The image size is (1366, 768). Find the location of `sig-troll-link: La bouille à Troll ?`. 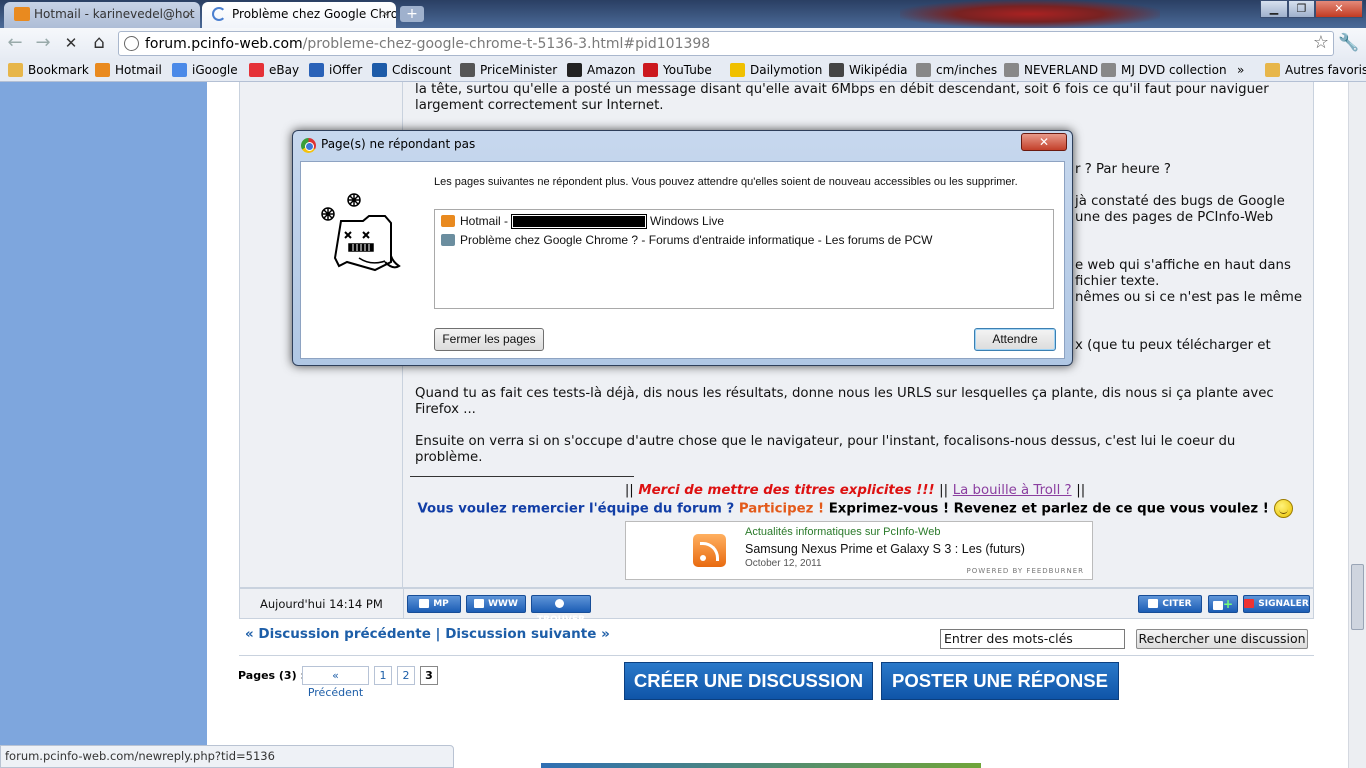

sig-troll-link: La bouille à Troll ? is located at coordinates (1012, 490).